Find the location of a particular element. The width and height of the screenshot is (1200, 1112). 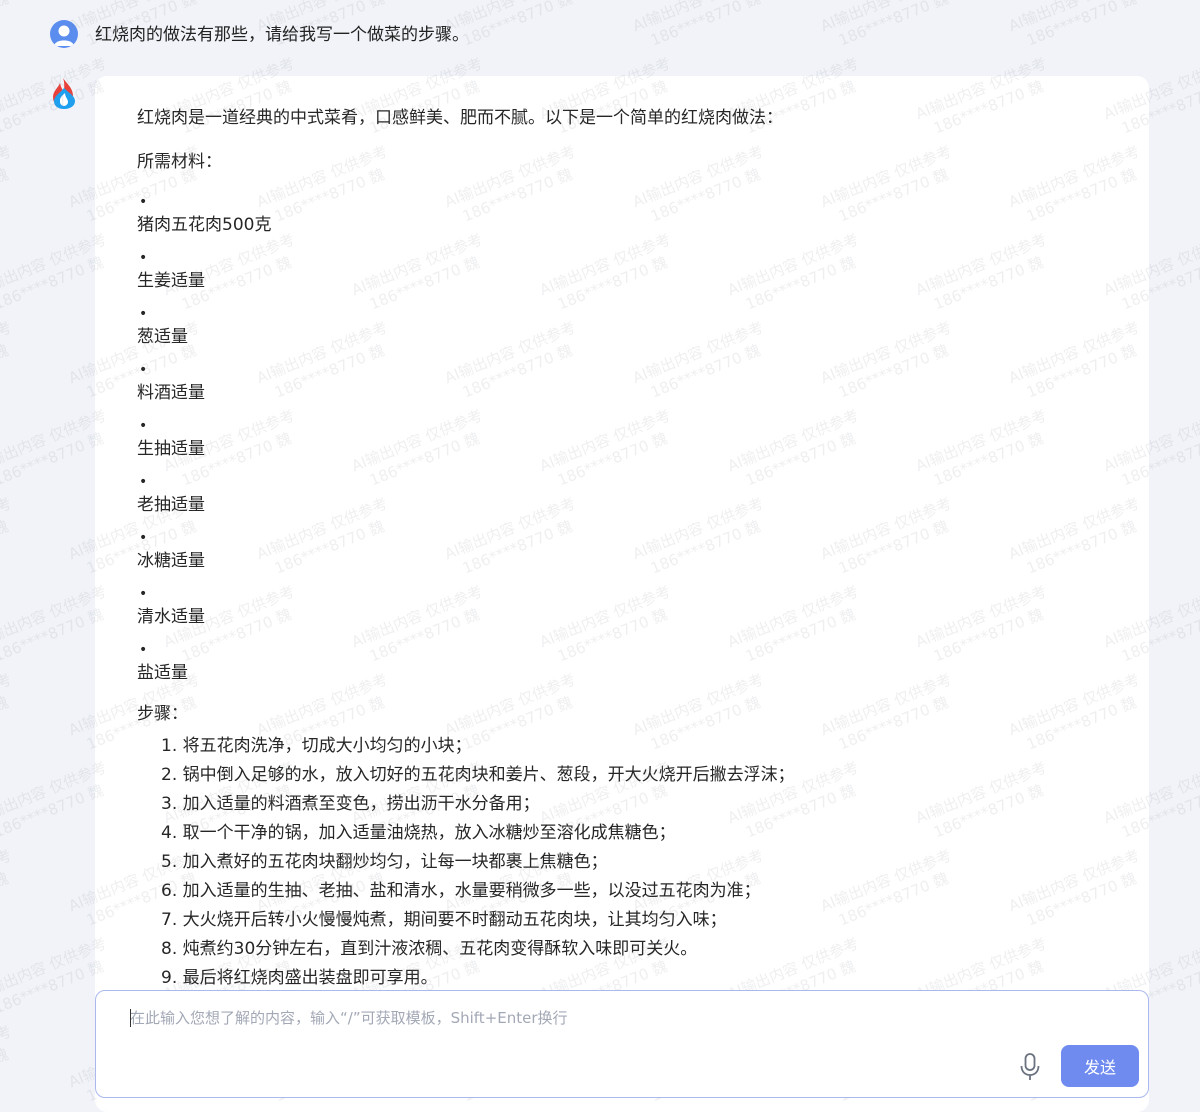

step-item: 8. 炖煮约30分钟左右，直到汁液浓稠、五花肉变得酥软入味即可关火。 is located at coordinates (429, 949).